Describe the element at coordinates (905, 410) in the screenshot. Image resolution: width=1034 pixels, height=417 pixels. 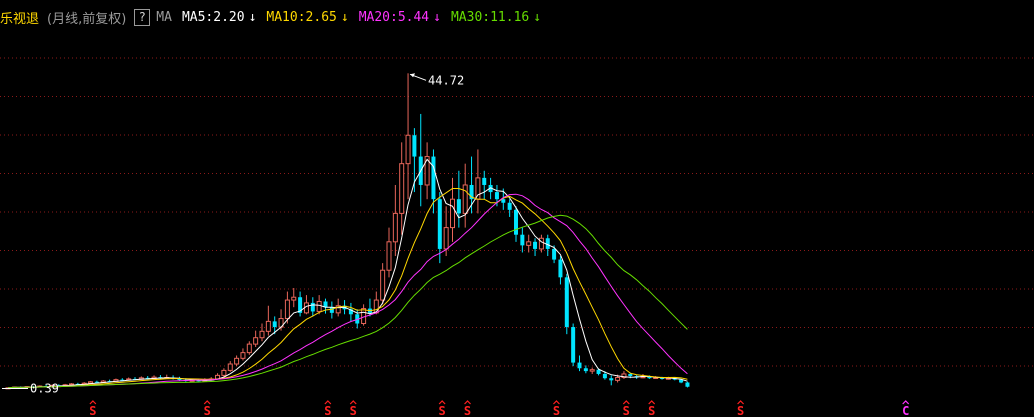
I see `signal-c-marker: C` at that location.